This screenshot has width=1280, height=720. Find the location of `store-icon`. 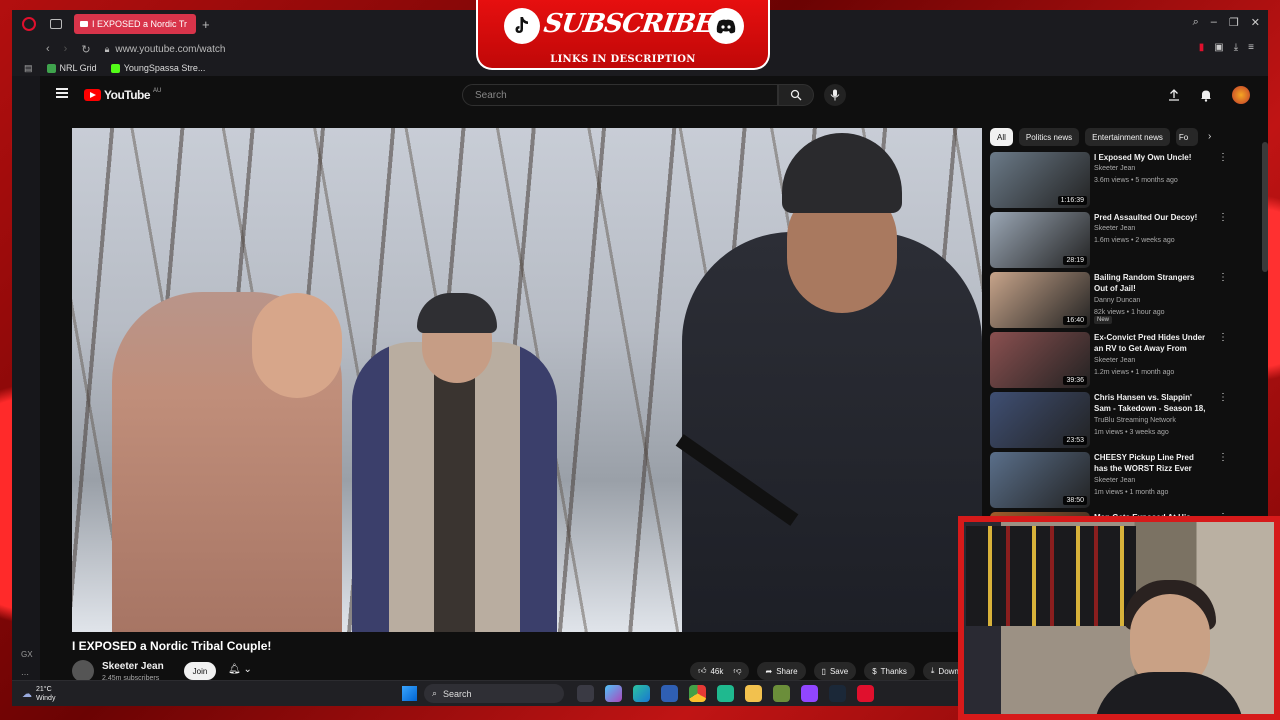

store-icon is located at coordinates (669, 693).